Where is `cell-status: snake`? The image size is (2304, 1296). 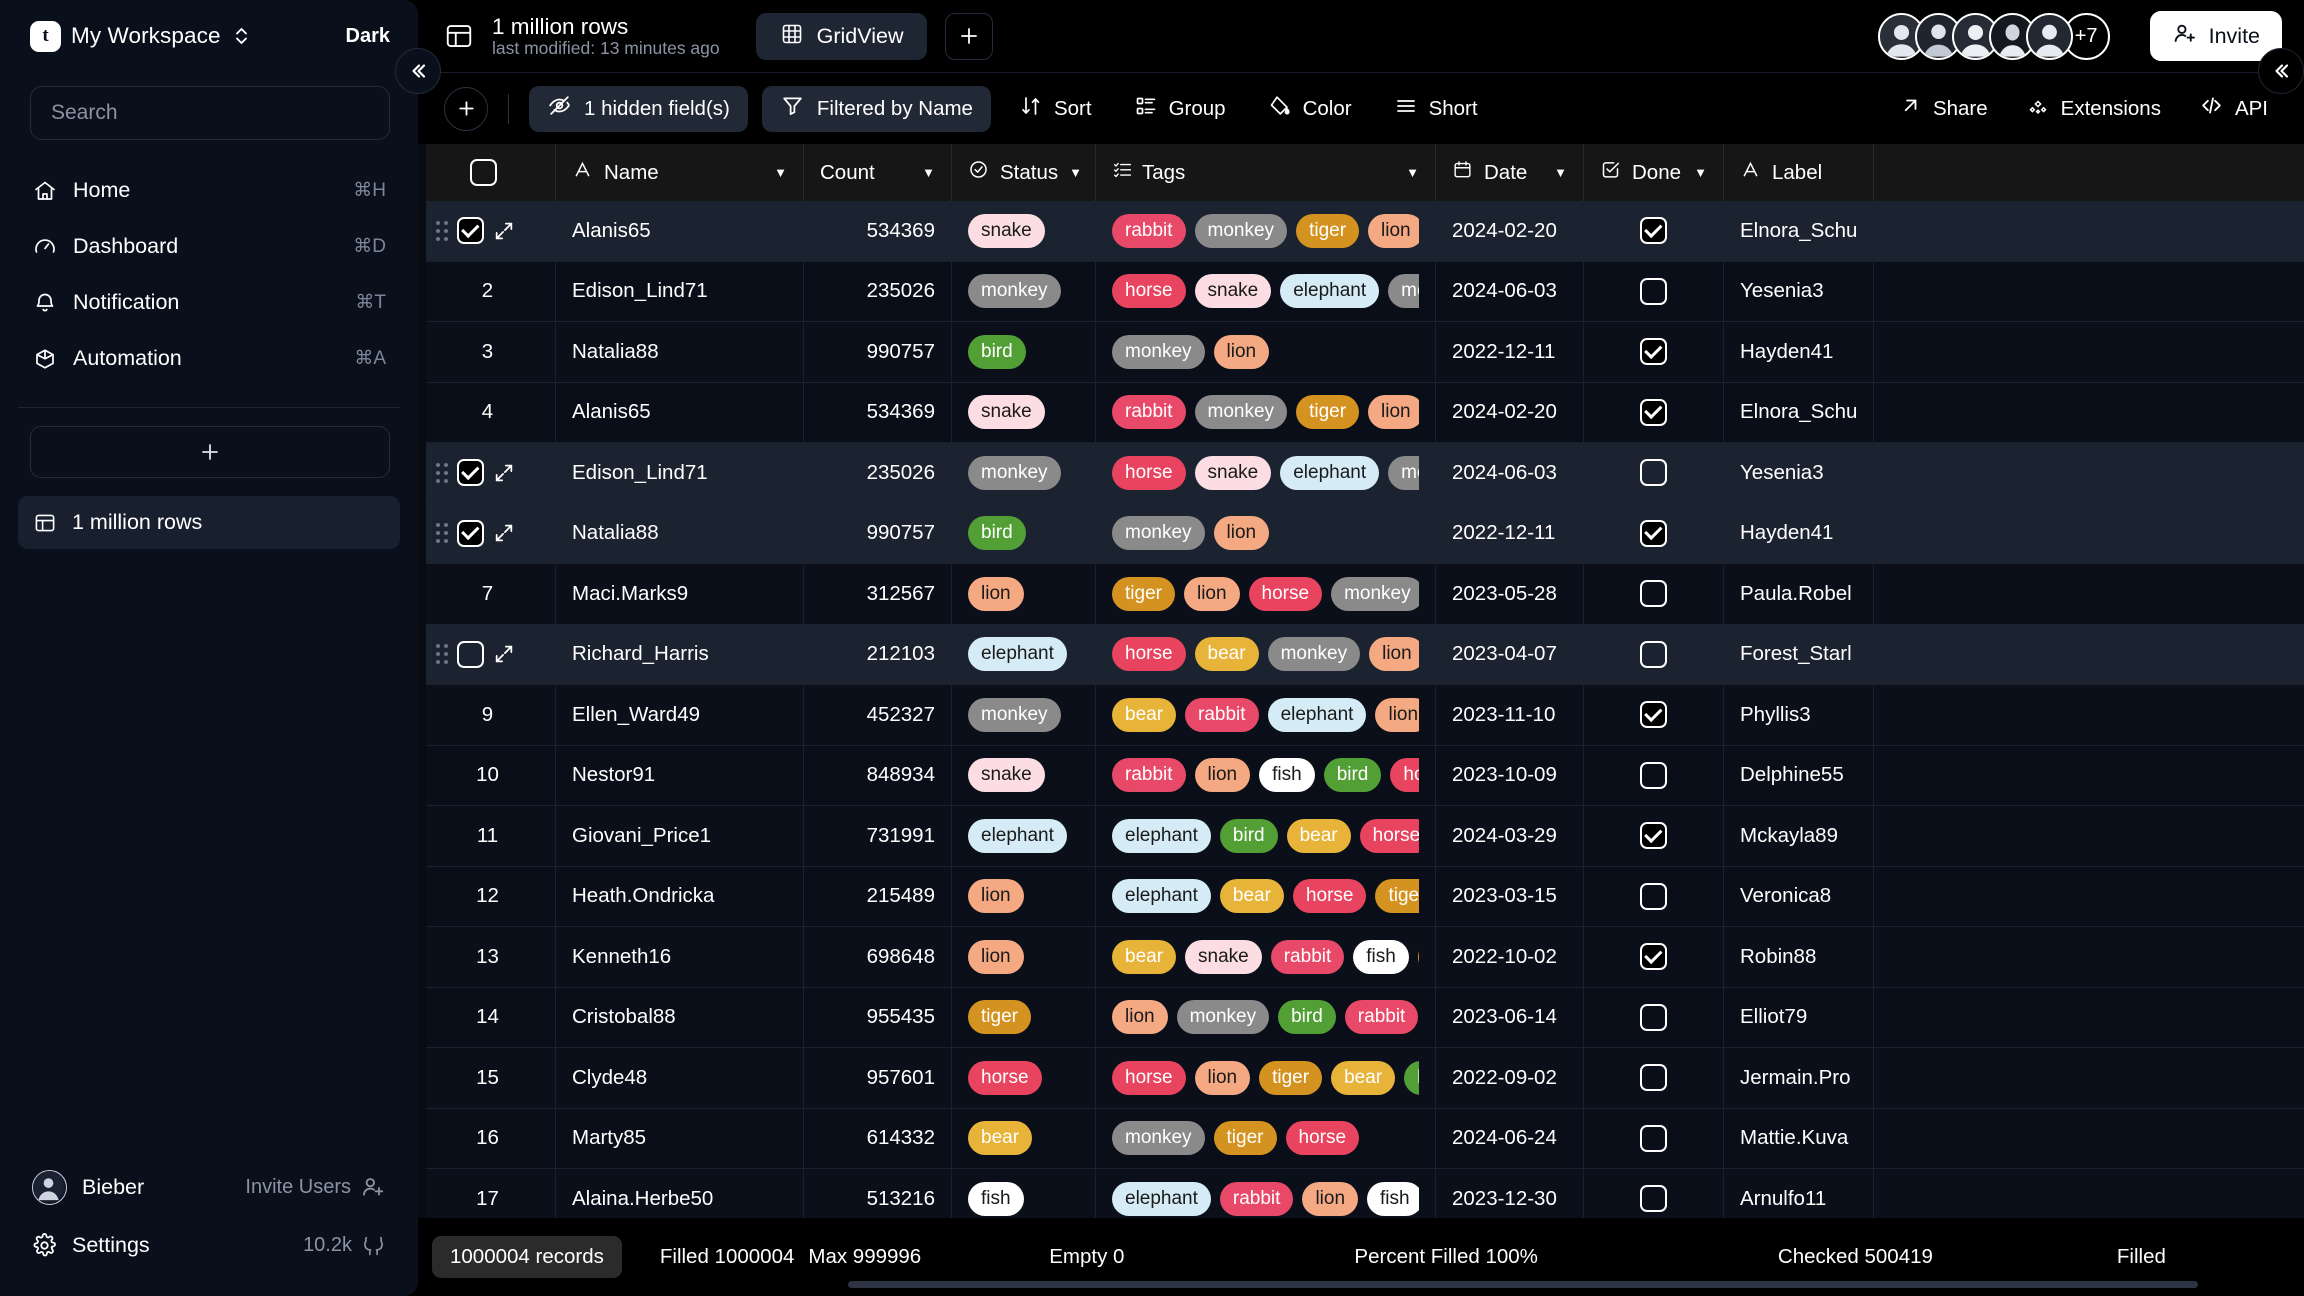
cell-status: snake is located at coordinates (1024, 231).